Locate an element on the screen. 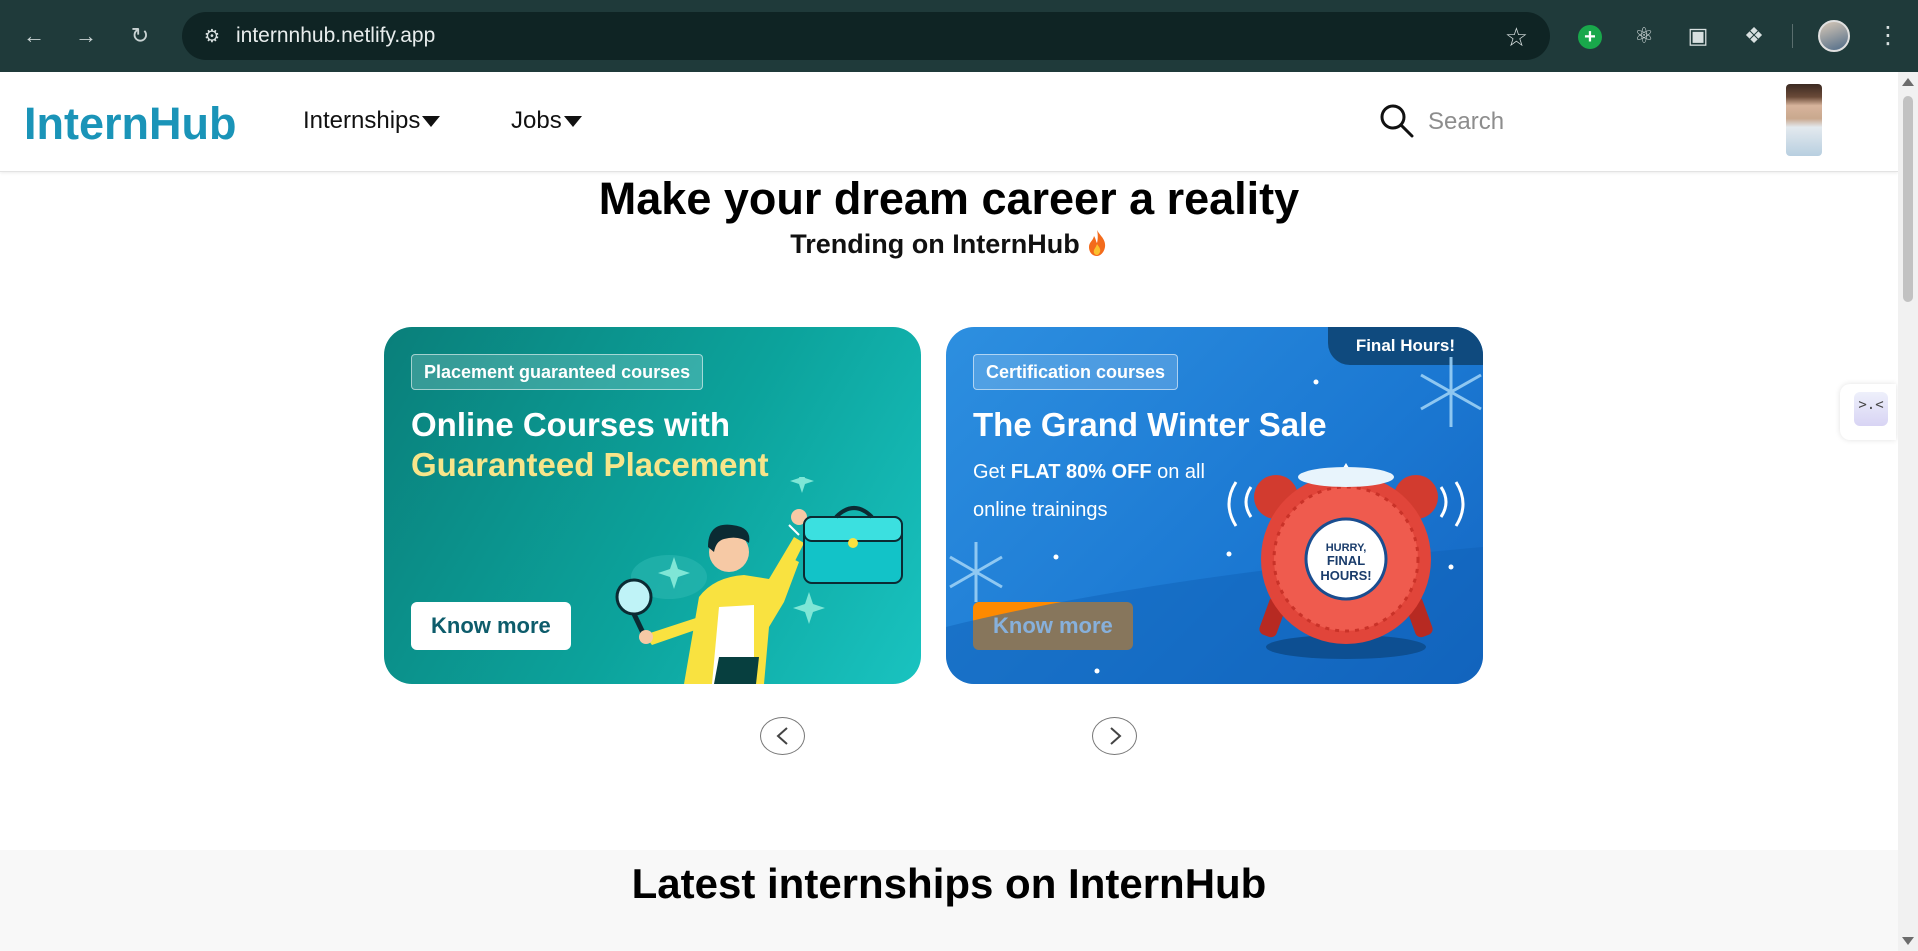 Image resolution: width=1918 pixels, height=951 pixels. back-icon: ← is located at coordinates (34, 36).